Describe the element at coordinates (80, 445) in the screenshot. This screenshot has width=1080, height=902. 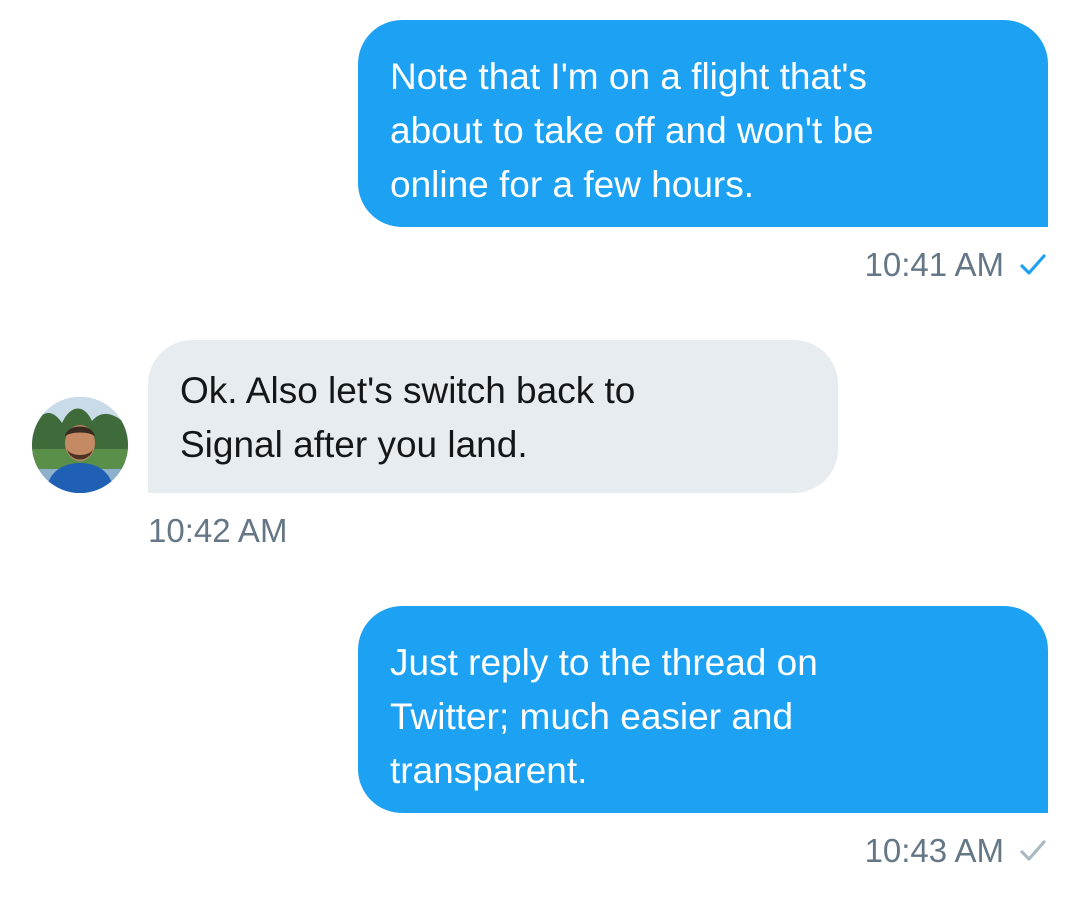
I see `contact-avatar` at that location.